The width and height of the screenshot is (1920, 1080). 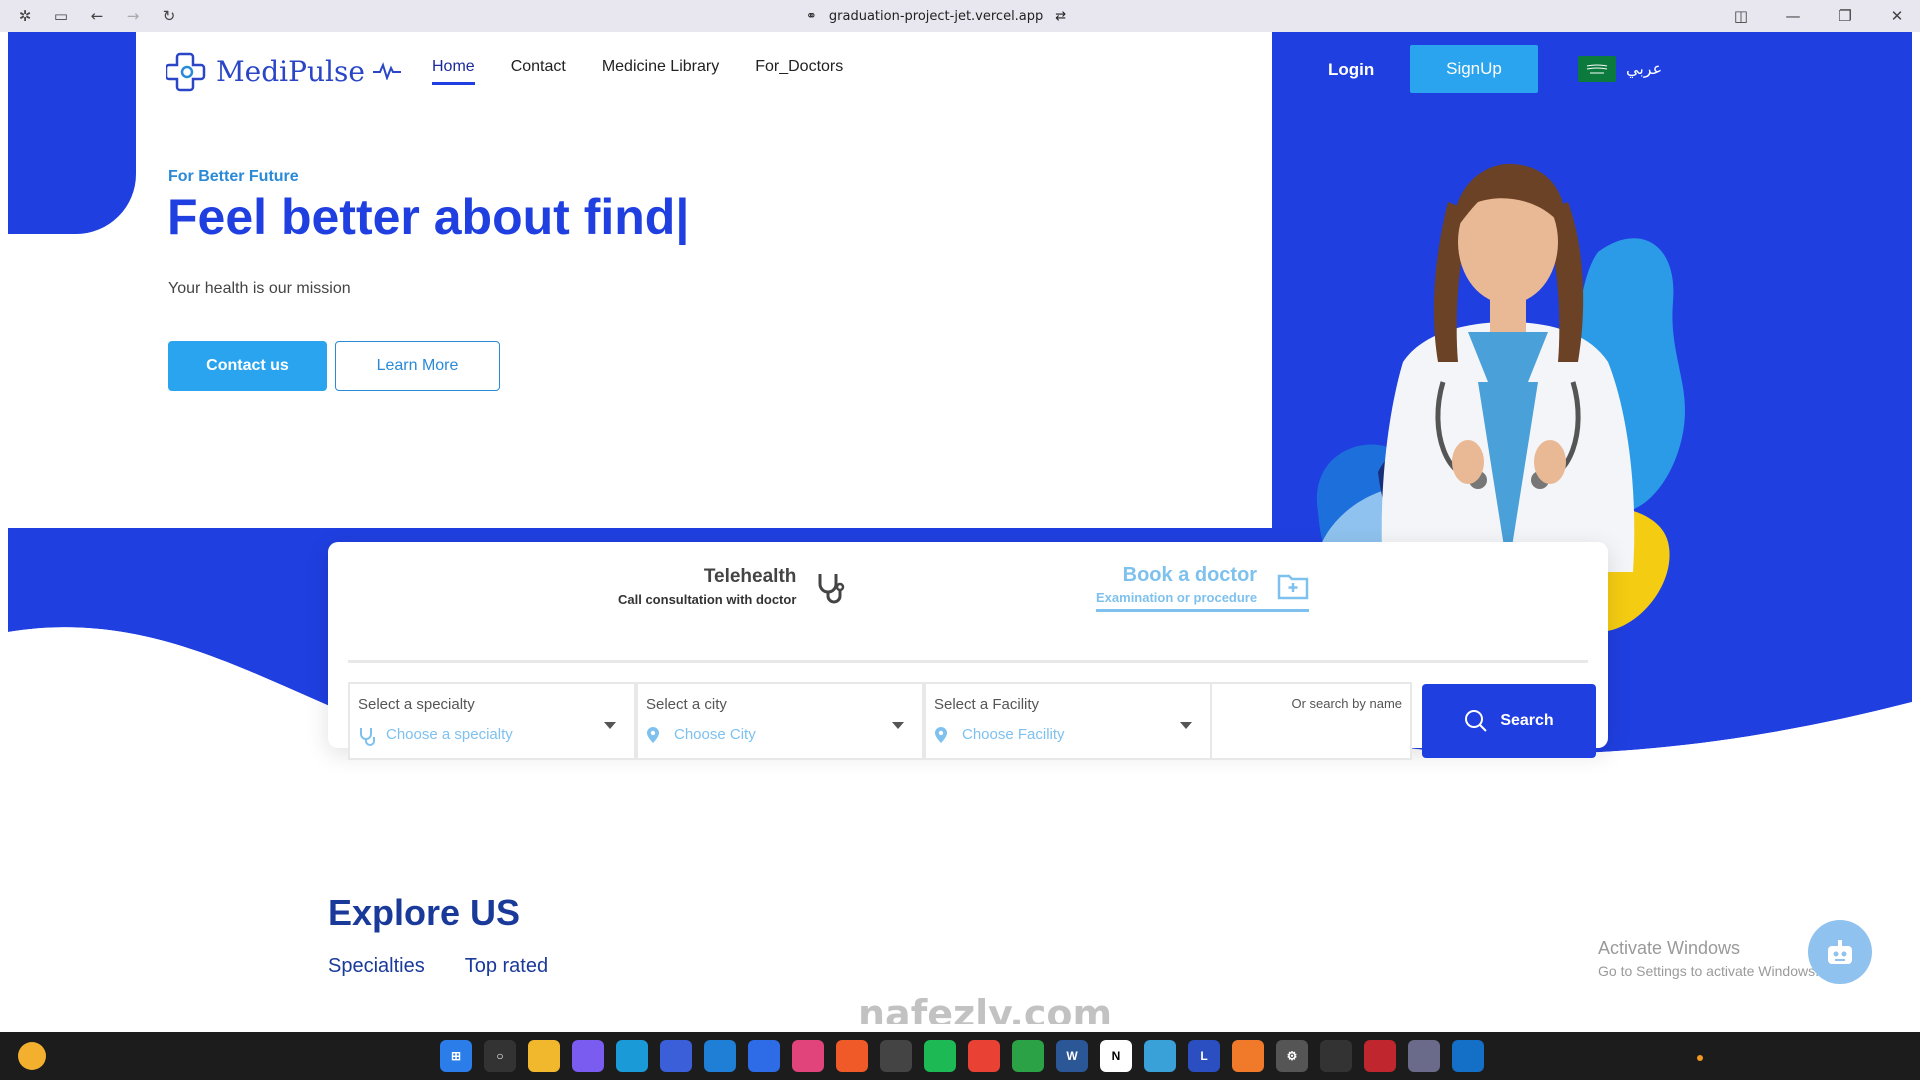 What do you see at coordinates (750, 576) in the screenshot?
I see `telehealth-title: Telehealth` at bounding box center [750, 576].